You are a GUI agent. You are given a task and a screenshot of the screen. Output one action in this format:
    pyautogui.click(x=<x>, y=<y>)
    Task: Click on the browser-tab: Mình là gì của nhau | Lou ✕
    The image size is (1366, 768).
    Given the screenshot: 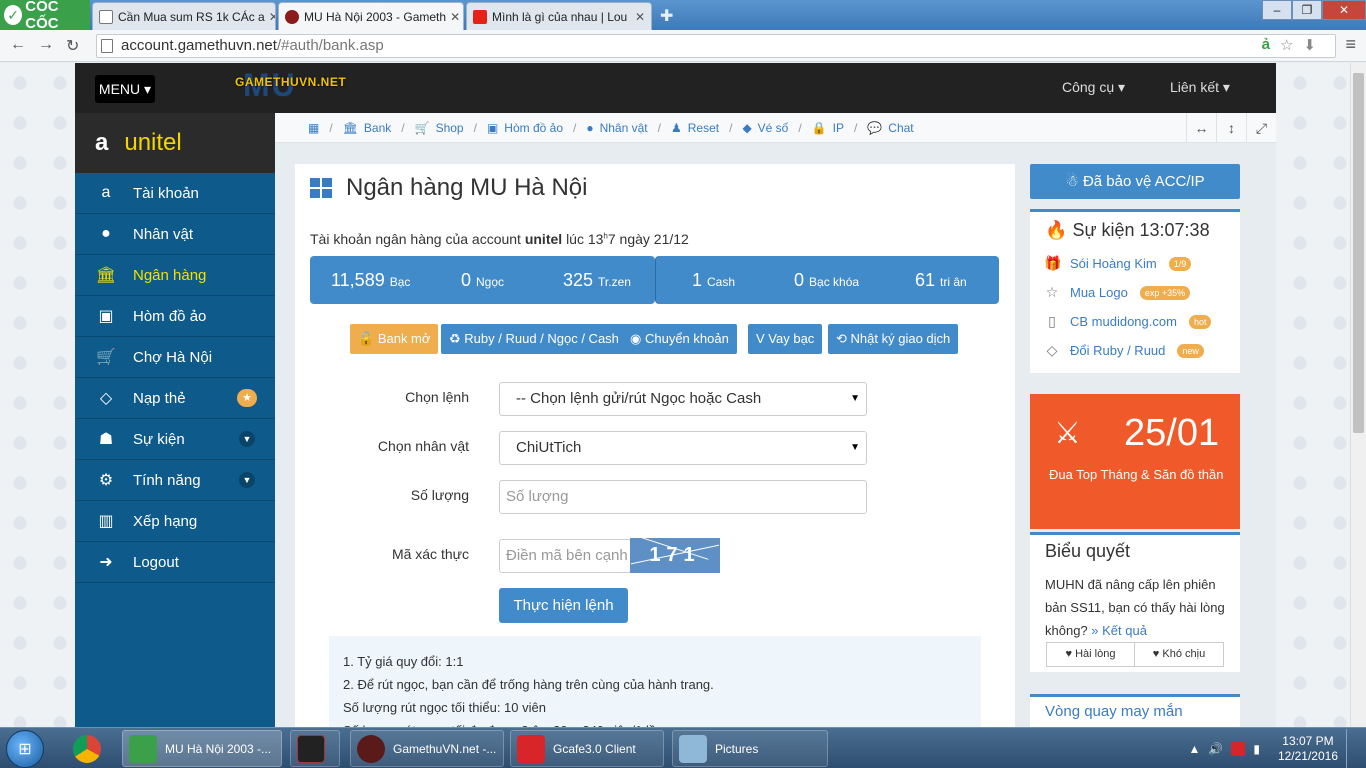 What is the action you would take?
    pyautogui.click(x=559, y=16)
    